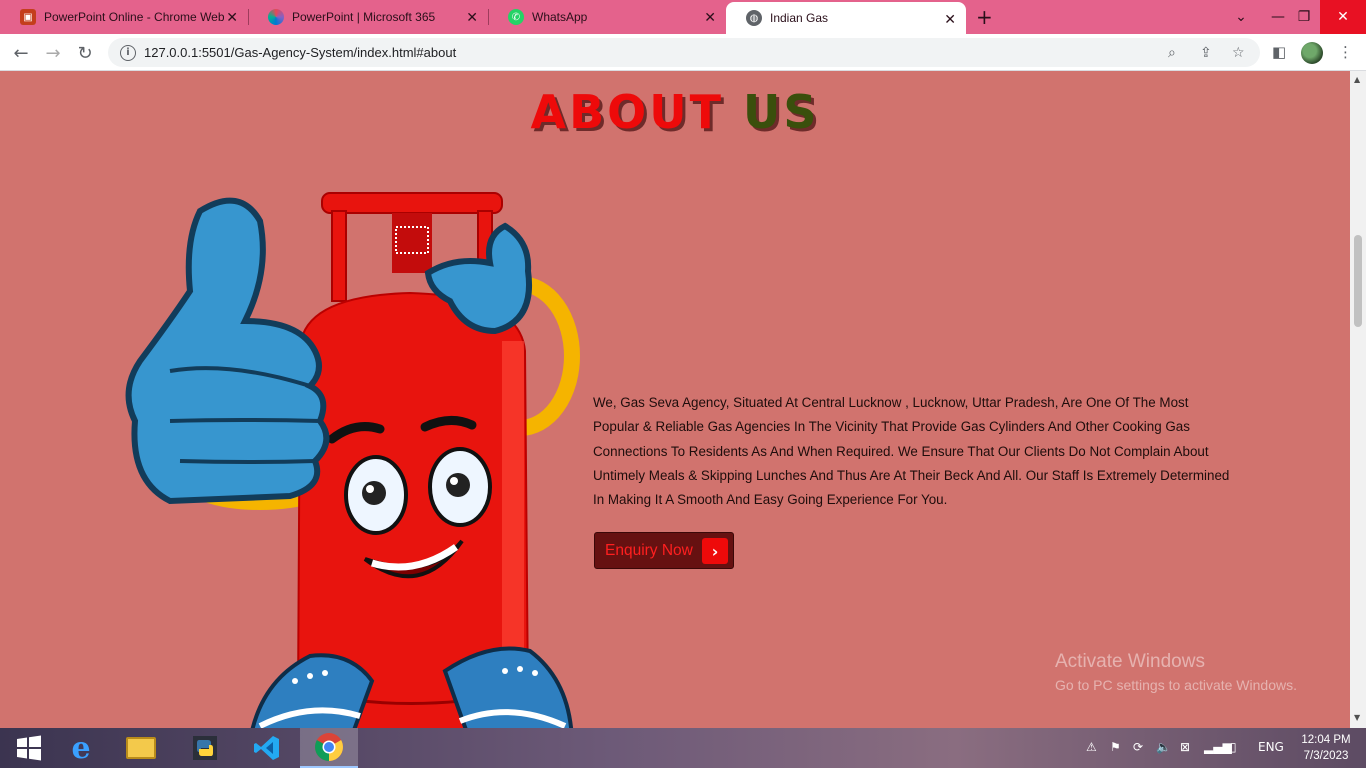  I want to click on folder-icon, so click(141, 748).